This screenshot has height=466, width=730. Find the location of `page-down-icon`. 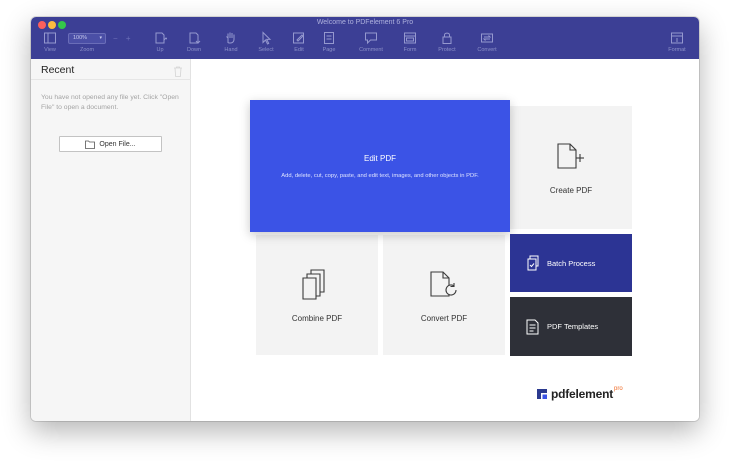

page-down-icon is located at coordinates (195, 38).